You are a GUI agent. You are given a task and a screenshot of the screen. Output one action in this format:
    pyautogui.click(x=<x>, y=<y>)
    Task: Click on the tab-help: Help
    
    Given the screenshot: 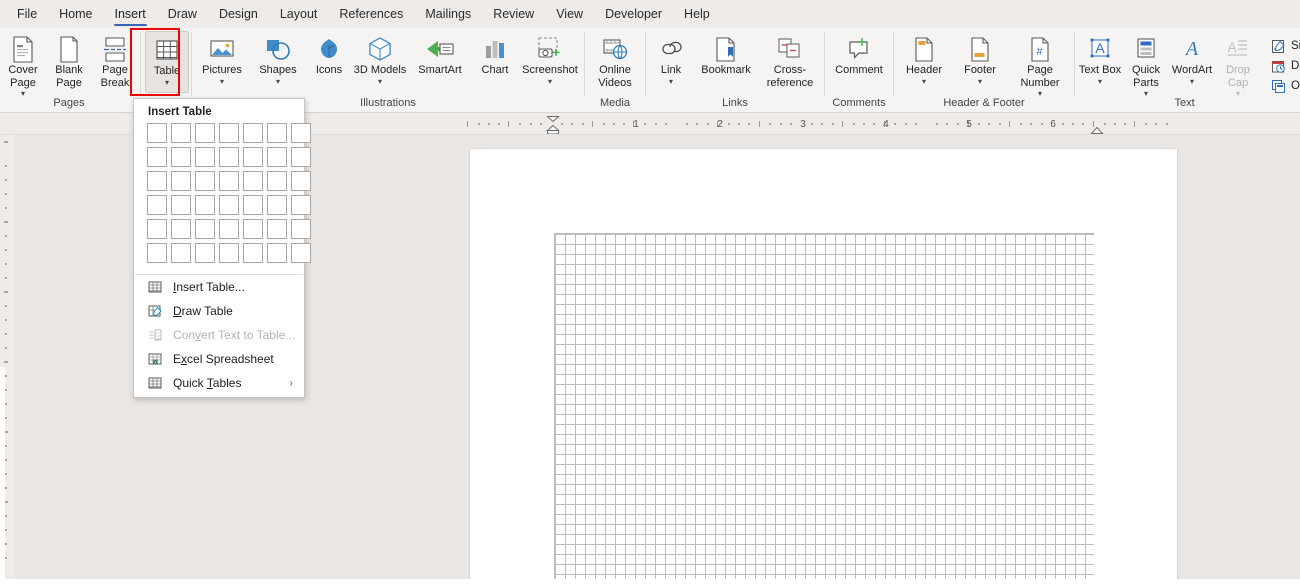 What is the action you would take?
    pyautogui.click(x=697, y=14)
    